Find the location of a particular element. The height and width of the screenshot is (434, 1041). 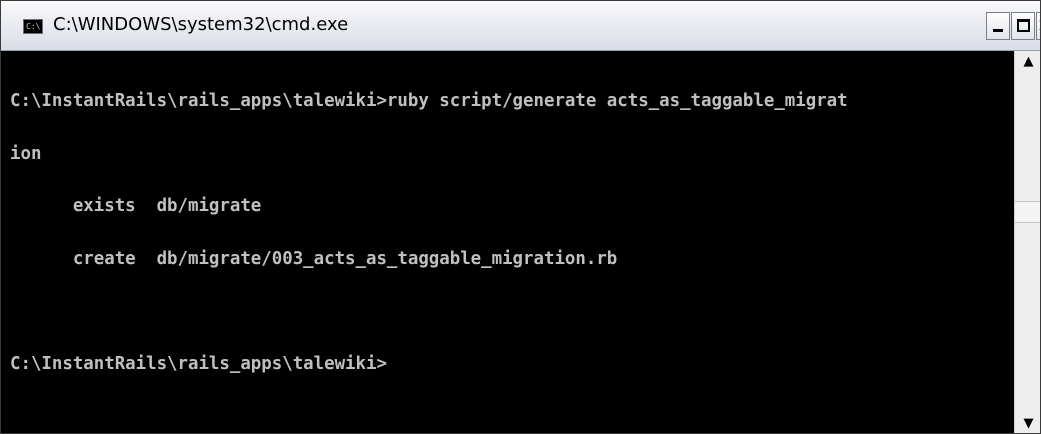

cmd-console-icon: C:\ is located at coordinates (33, 26).